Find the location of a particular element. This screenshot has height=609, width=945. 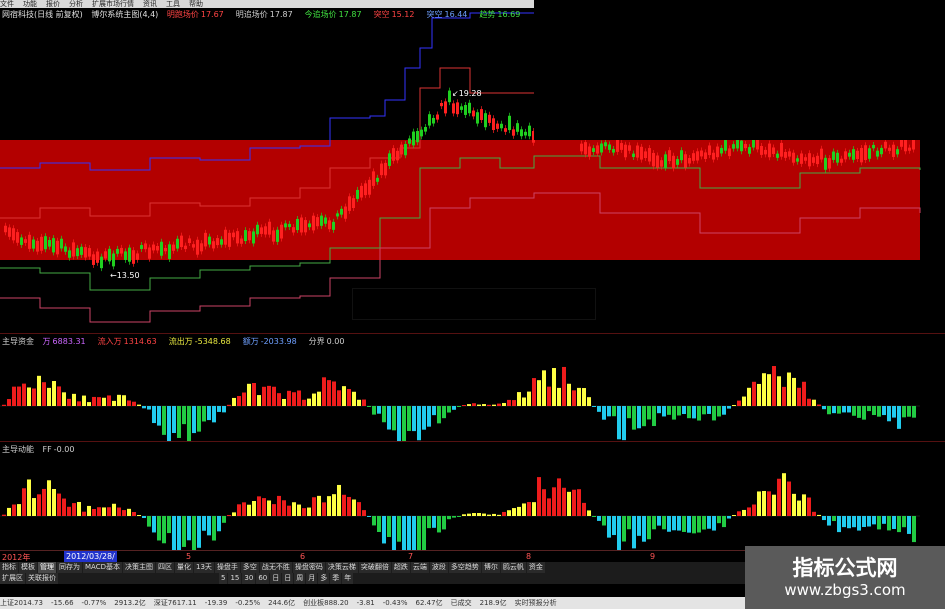

menu-item: 文件 is located at coordinates (7, 4).